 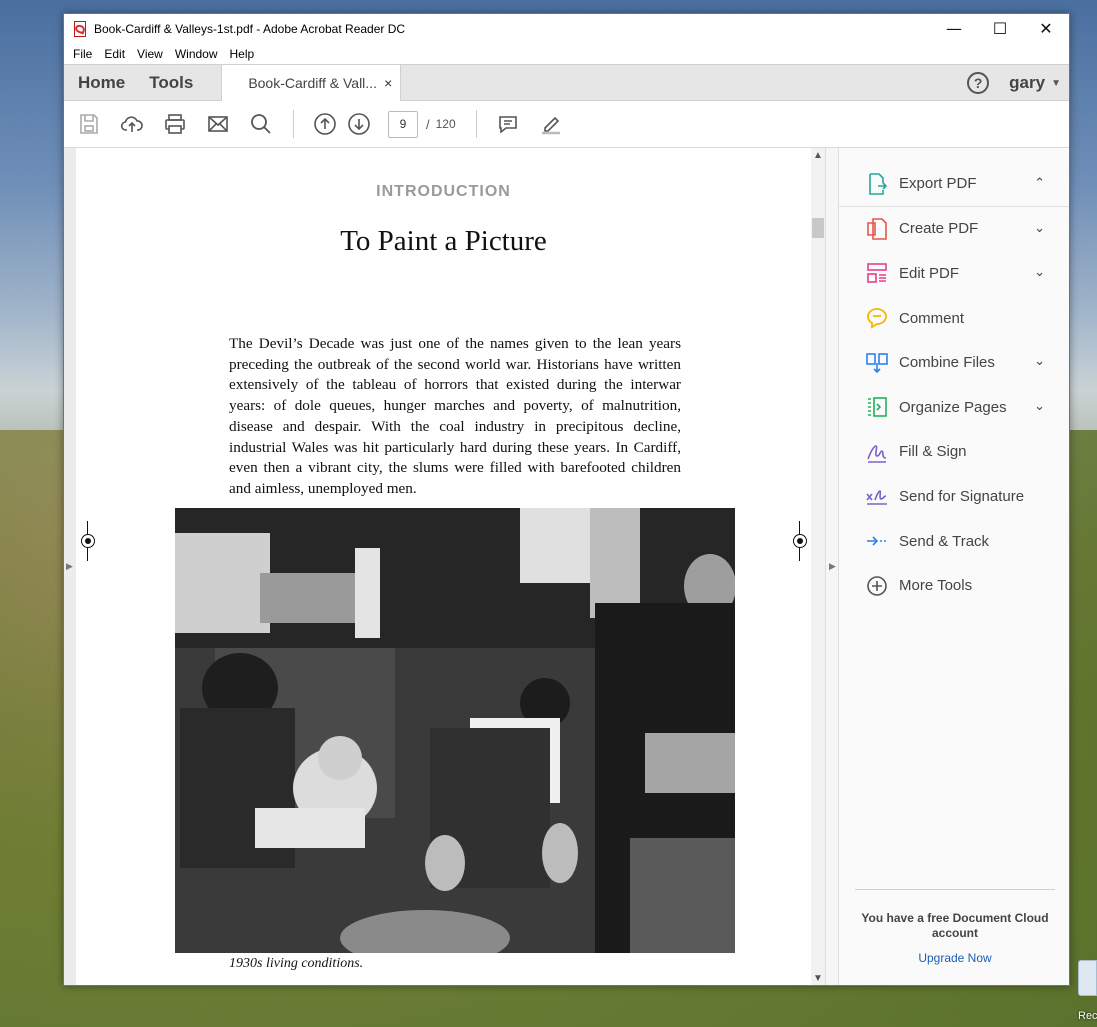 What do you see at coordinates (877, 273) in the screenshot?
I see `edit-pdf-icon` at bounding box center [877, 273].